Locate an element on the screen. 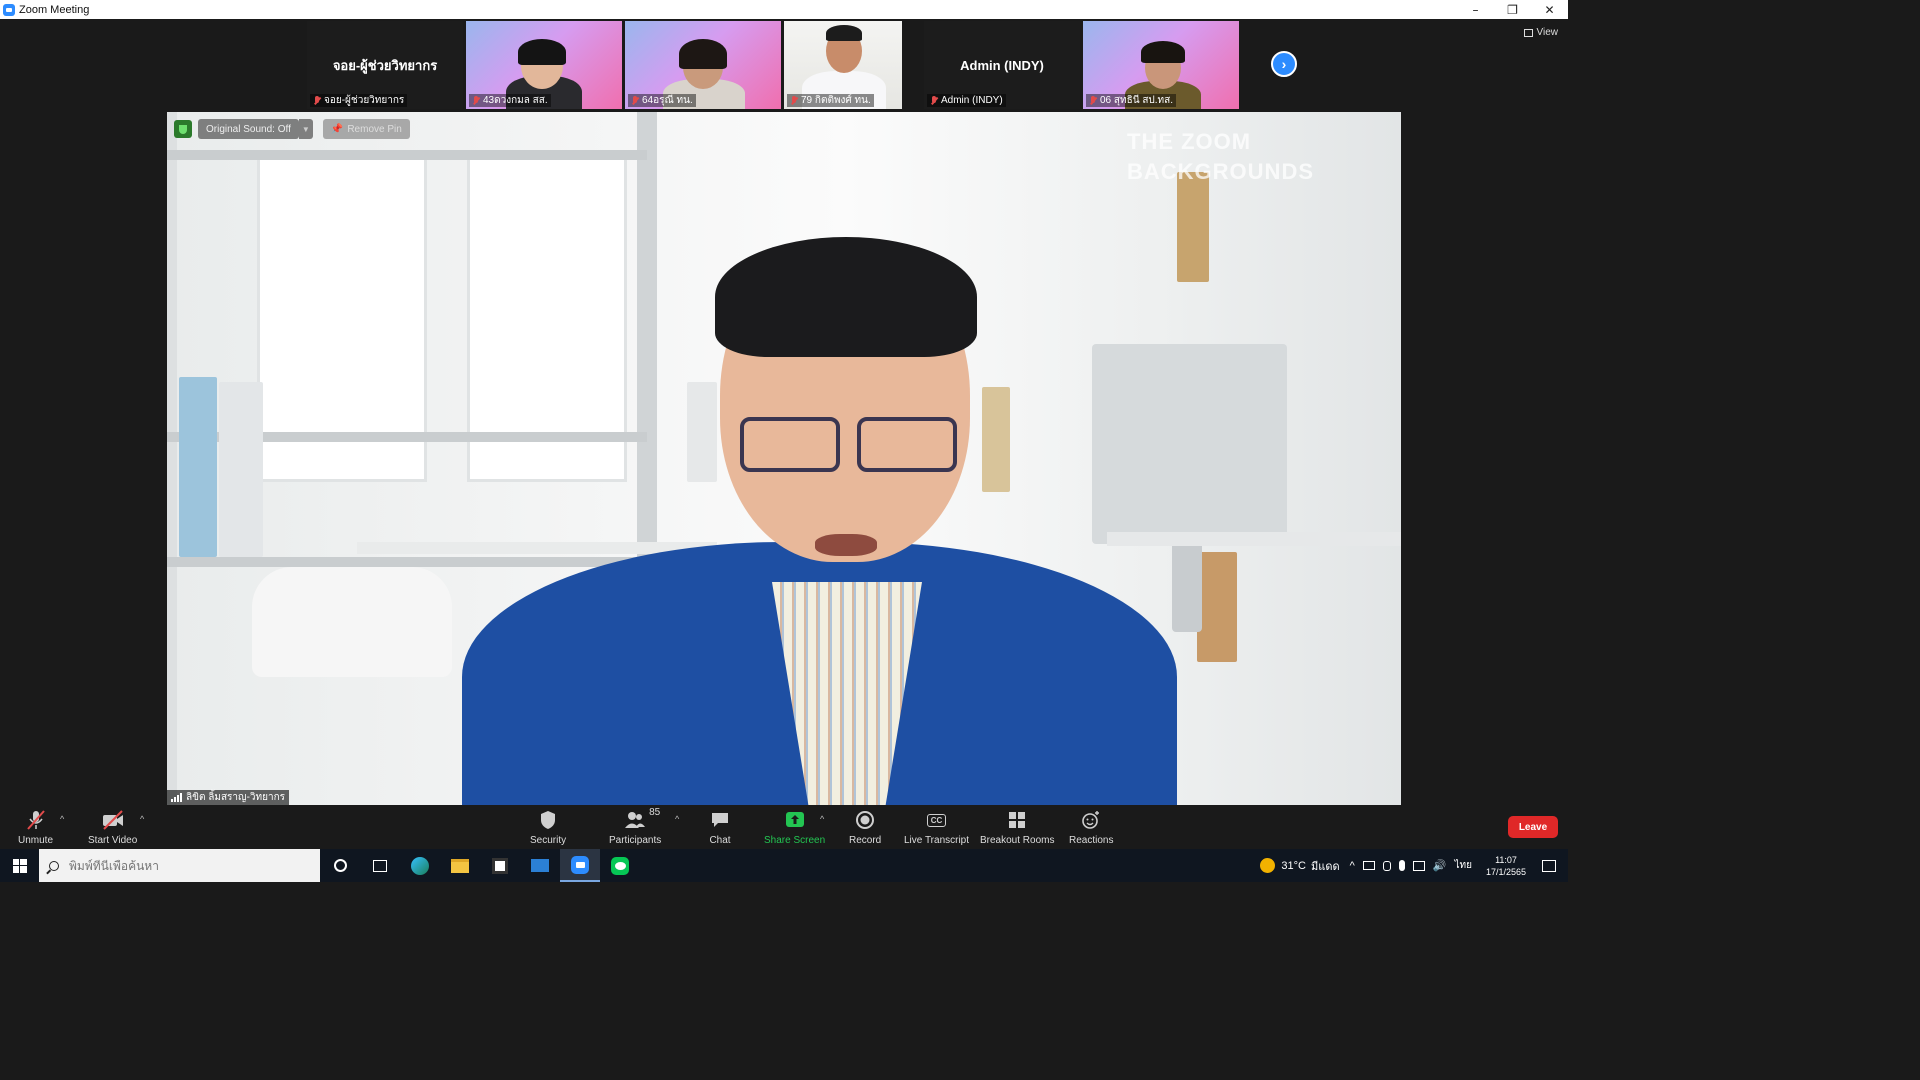 This screenshot has height=1080, width=1920. cortana-circle-icon is located at coordinates (340, 865).